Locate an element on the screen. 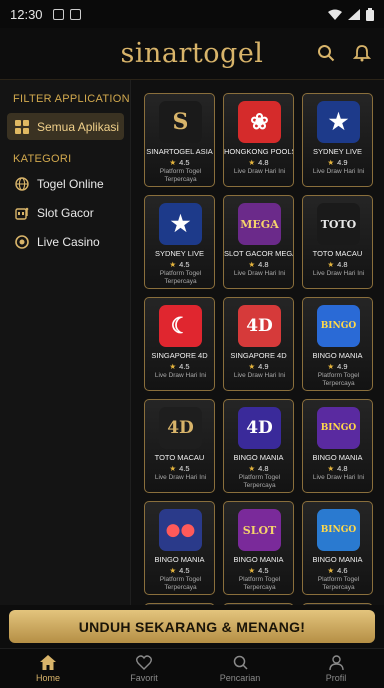  app-card: ☾ SINGAPORE 4D ★ 4.5 Live Draw Hari Ini is located at coordinates (179, 344).